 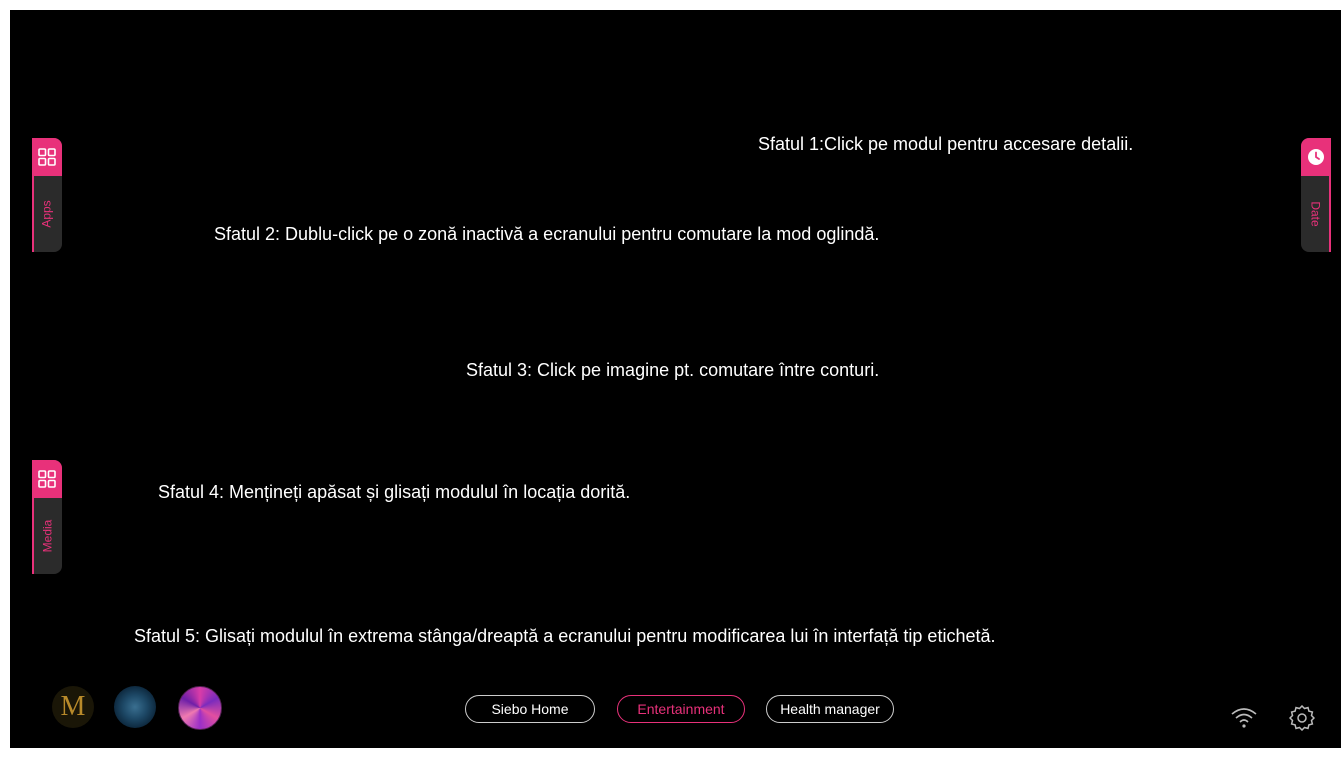 What do you see at coordinates (47, 536) in the screenshot?
I see `side-tab-media-label: Media` at bounding box center [47, 536].